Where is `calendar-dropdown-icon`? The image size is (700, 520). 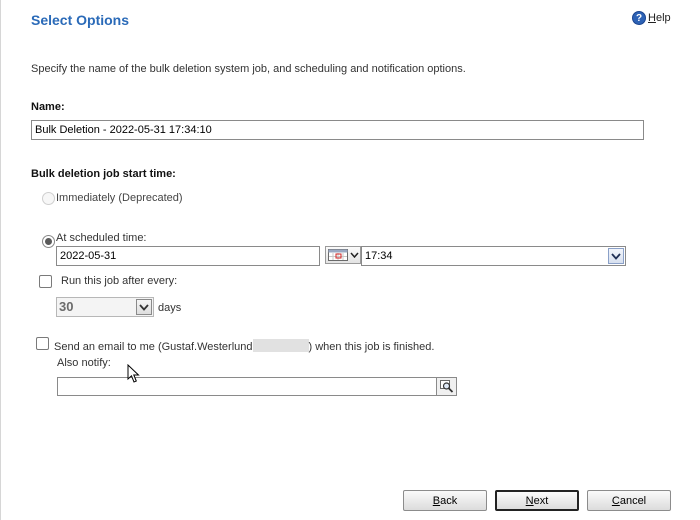
calendar-dropdown-icon is located at coordinates (354, 255).